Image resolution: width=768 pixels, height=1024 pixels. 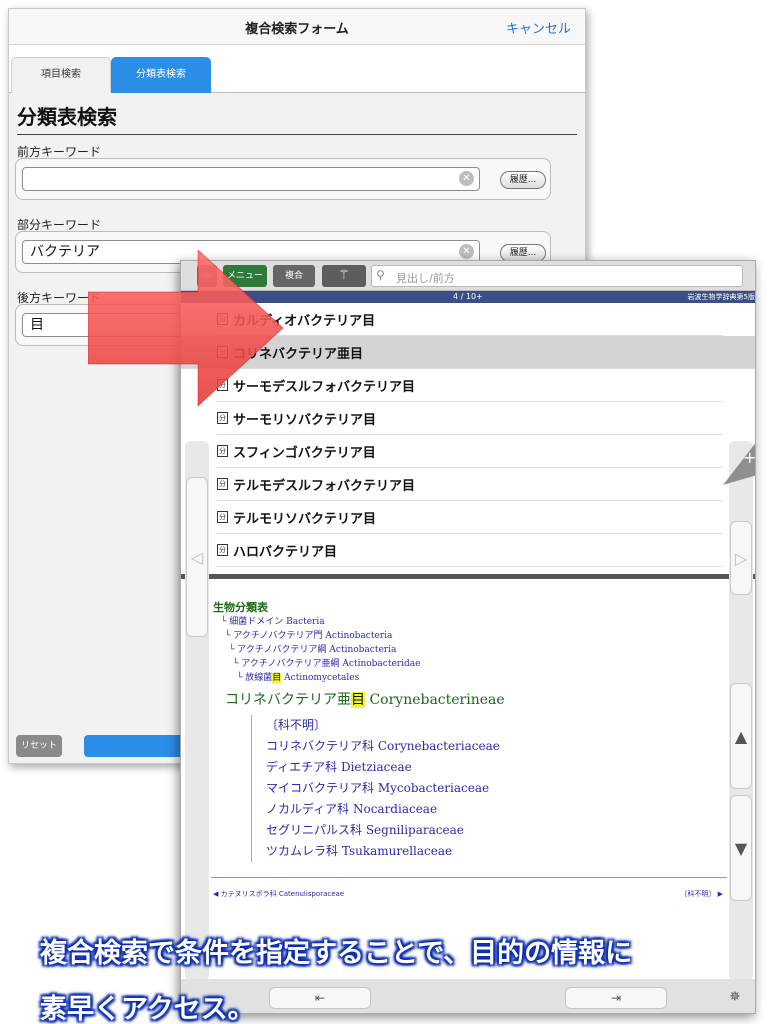 I want to click on list-item-label: ハロバクテリア目, so click(x=285, y=552).